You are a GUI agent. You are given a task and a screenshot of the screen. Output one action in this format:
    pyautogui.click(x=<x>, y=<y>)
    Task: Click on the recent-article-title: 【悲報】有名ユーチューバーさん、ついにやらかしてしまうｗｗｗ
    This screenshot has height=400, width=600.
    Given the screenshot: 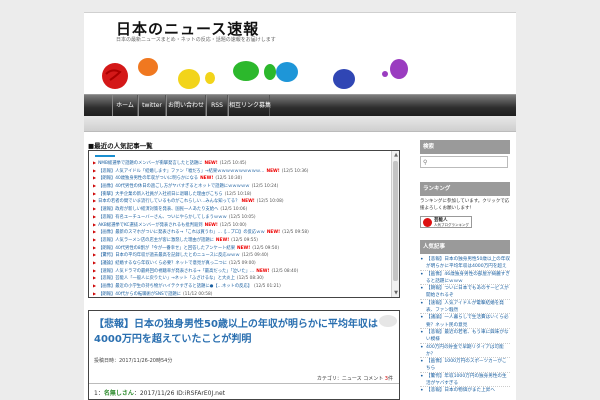 What is the action you would take?
    pyautogui.click(x=162, y=217)
    